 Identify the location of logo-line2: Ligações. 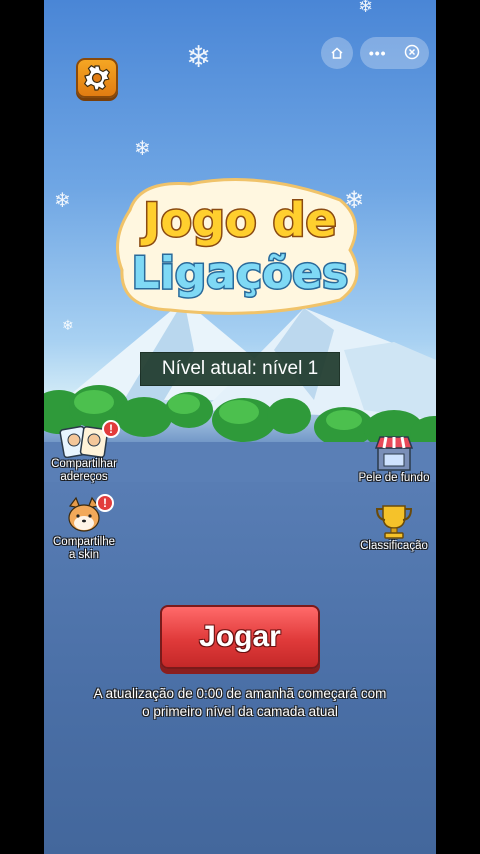
(240, 273).